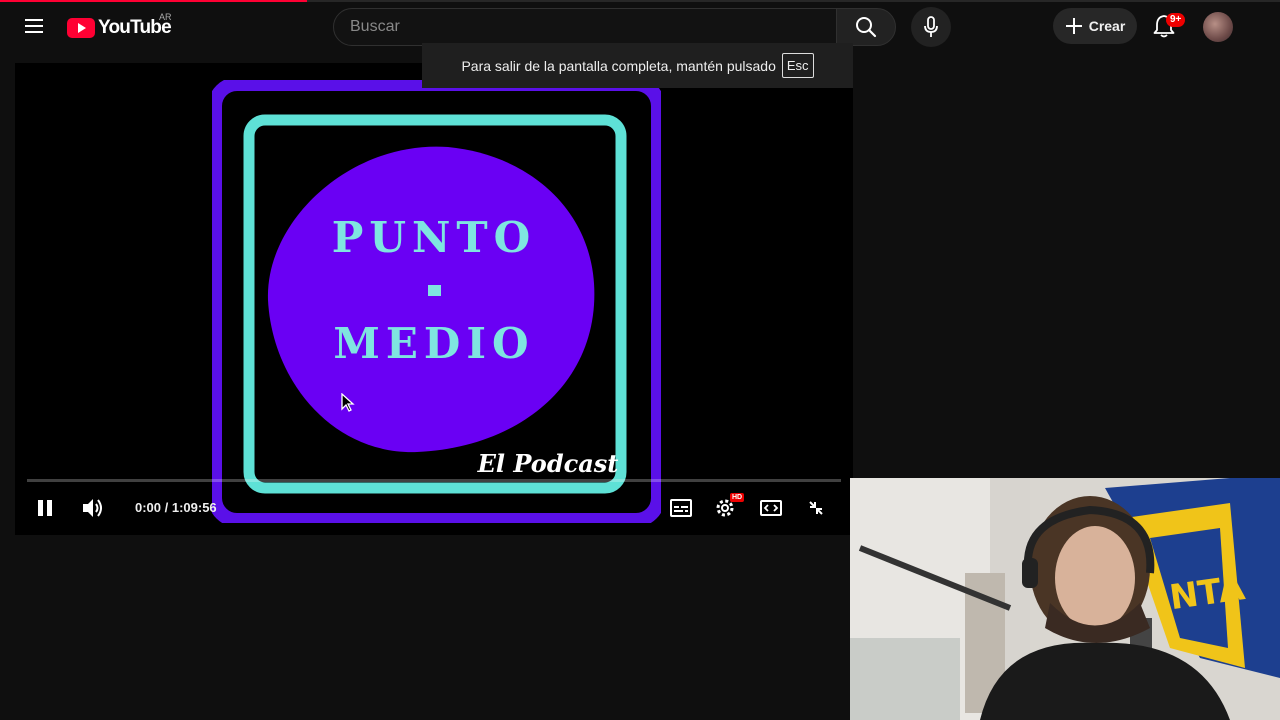 The width and height of the screenshot is (1280, 720). I want to click on esc-key-label: Esc, so click(797, 65).